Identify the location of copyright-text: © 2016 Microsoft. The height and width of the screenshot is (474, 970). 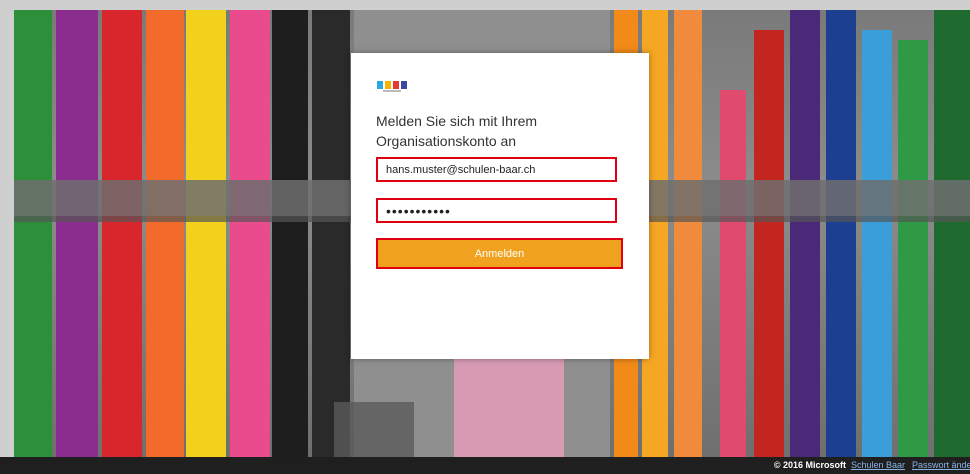
(809, 465).